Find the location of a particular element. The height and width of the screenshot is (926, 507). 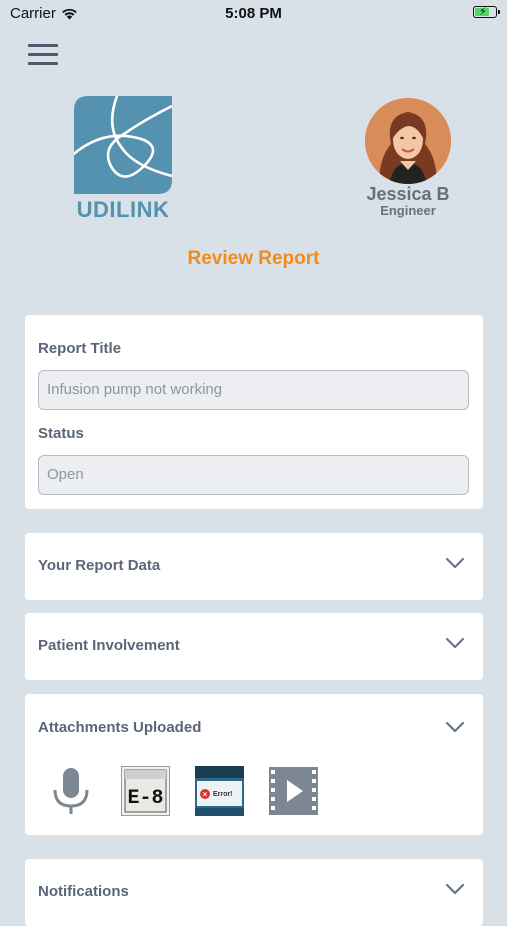

battery-icon: ⚡ is located at coordinates (486, 12).